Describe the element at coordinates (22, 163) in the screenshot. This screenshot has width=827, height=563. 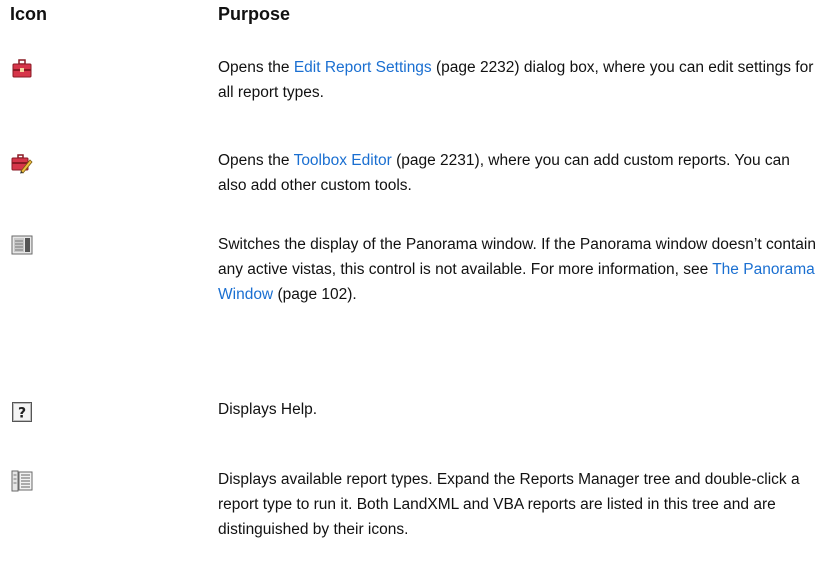
I see `toolbox-edit-icon` at that location.